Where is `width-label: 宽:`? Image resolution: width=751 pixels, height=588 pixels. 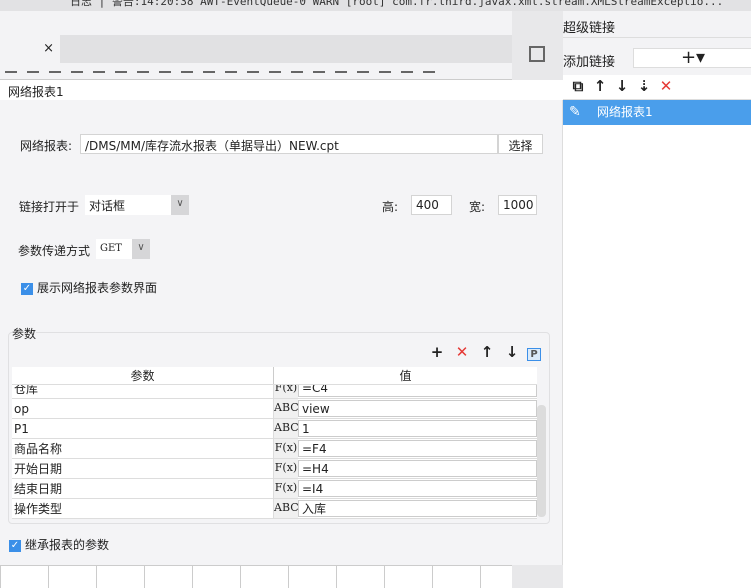
width-label: 宽: is located at coordinates (477, 207).